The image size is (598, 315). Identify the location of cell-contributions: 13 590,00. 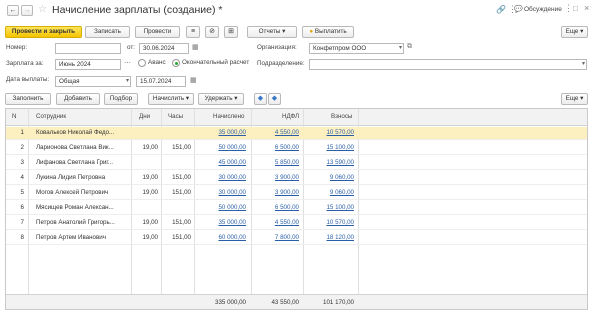
(329, 162).